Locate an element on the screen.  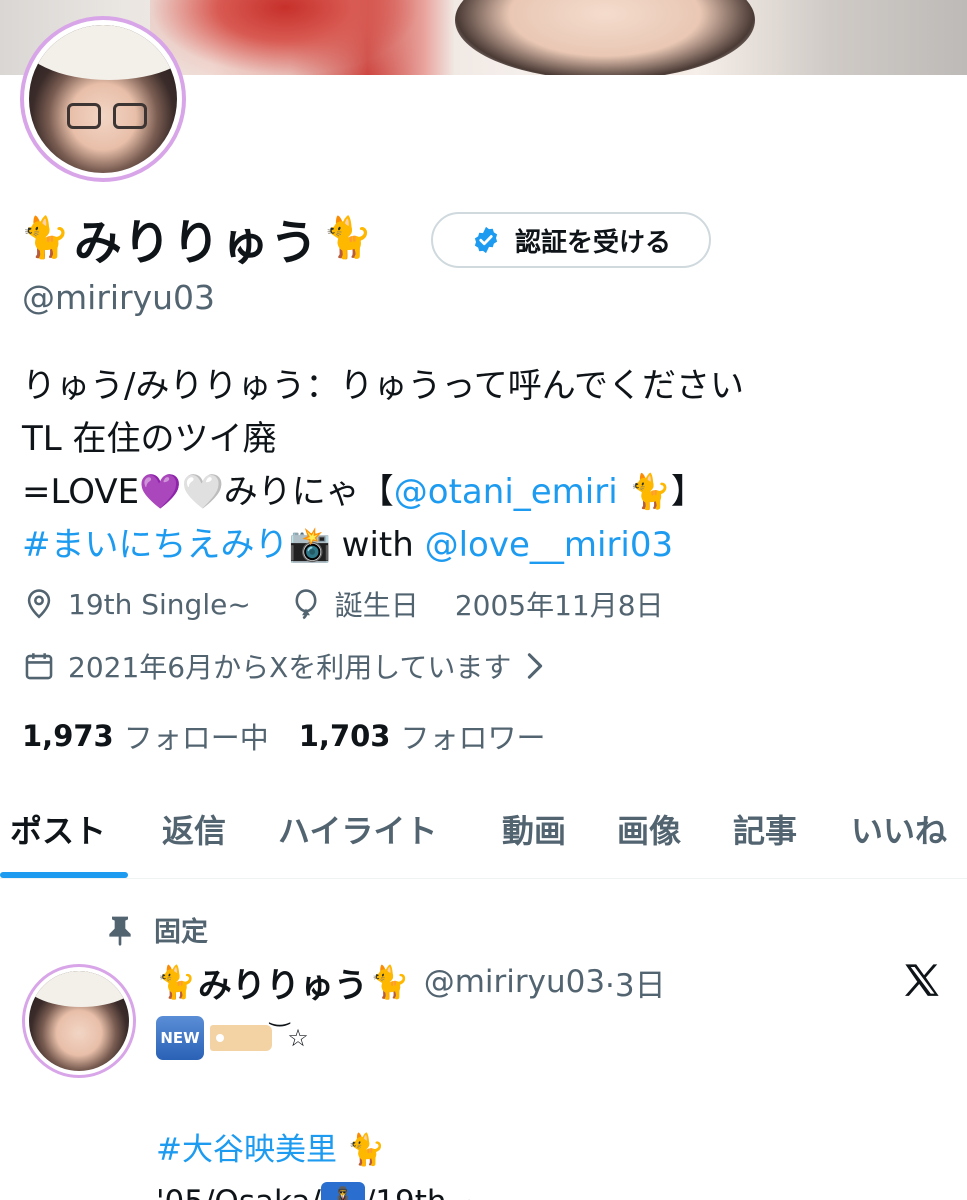
hearts-emoji: 💜🤍 is located at coordinates (181, 492).